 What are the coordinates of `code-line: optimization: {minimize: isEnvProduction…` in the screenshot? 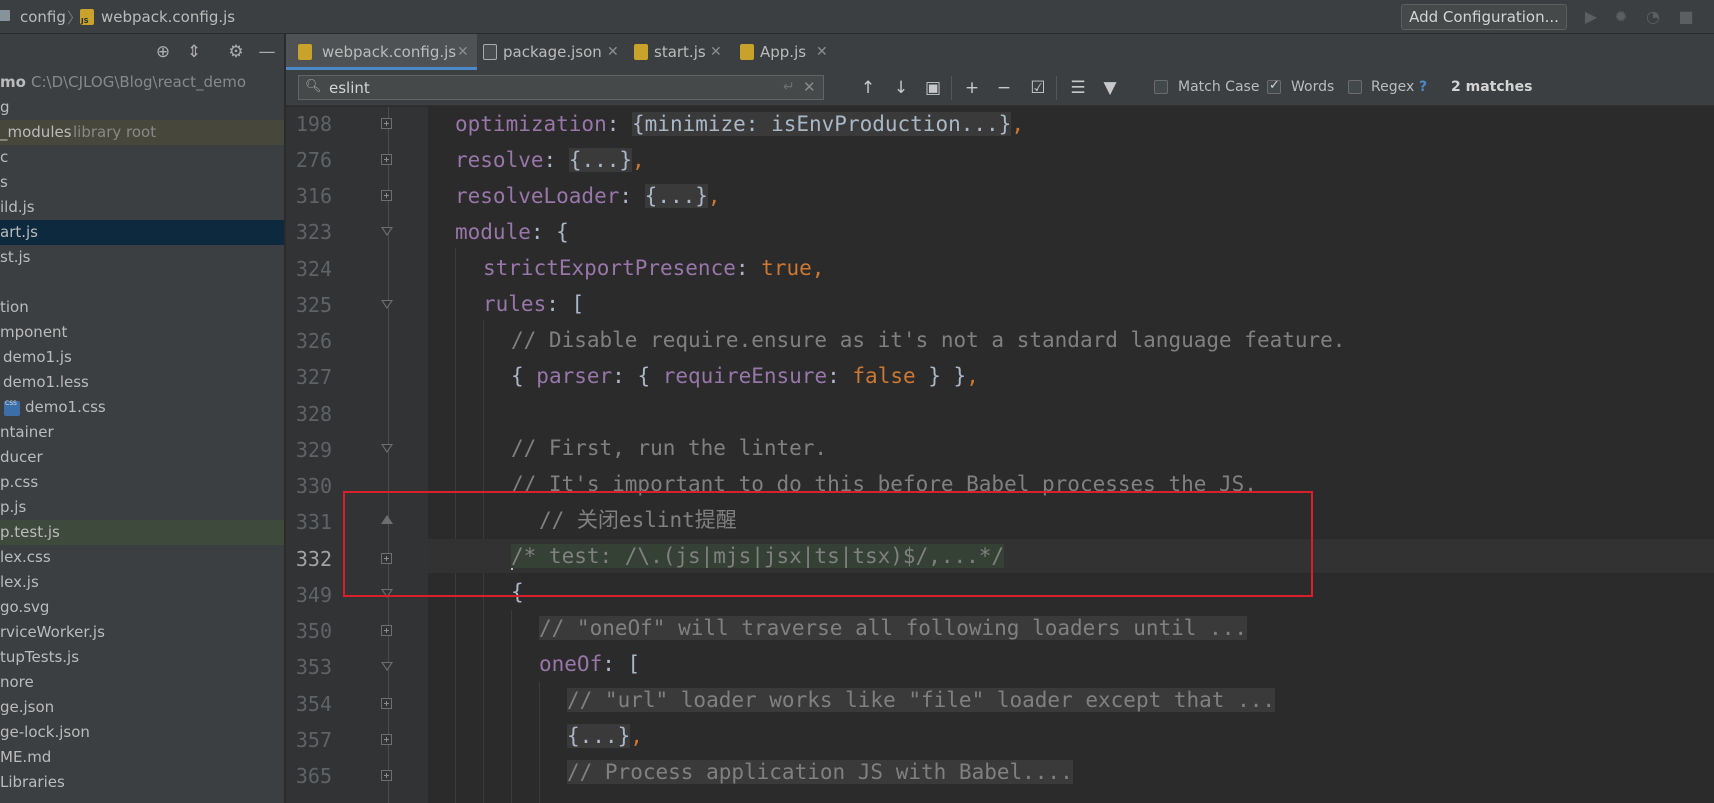 It's located at (739, 124).